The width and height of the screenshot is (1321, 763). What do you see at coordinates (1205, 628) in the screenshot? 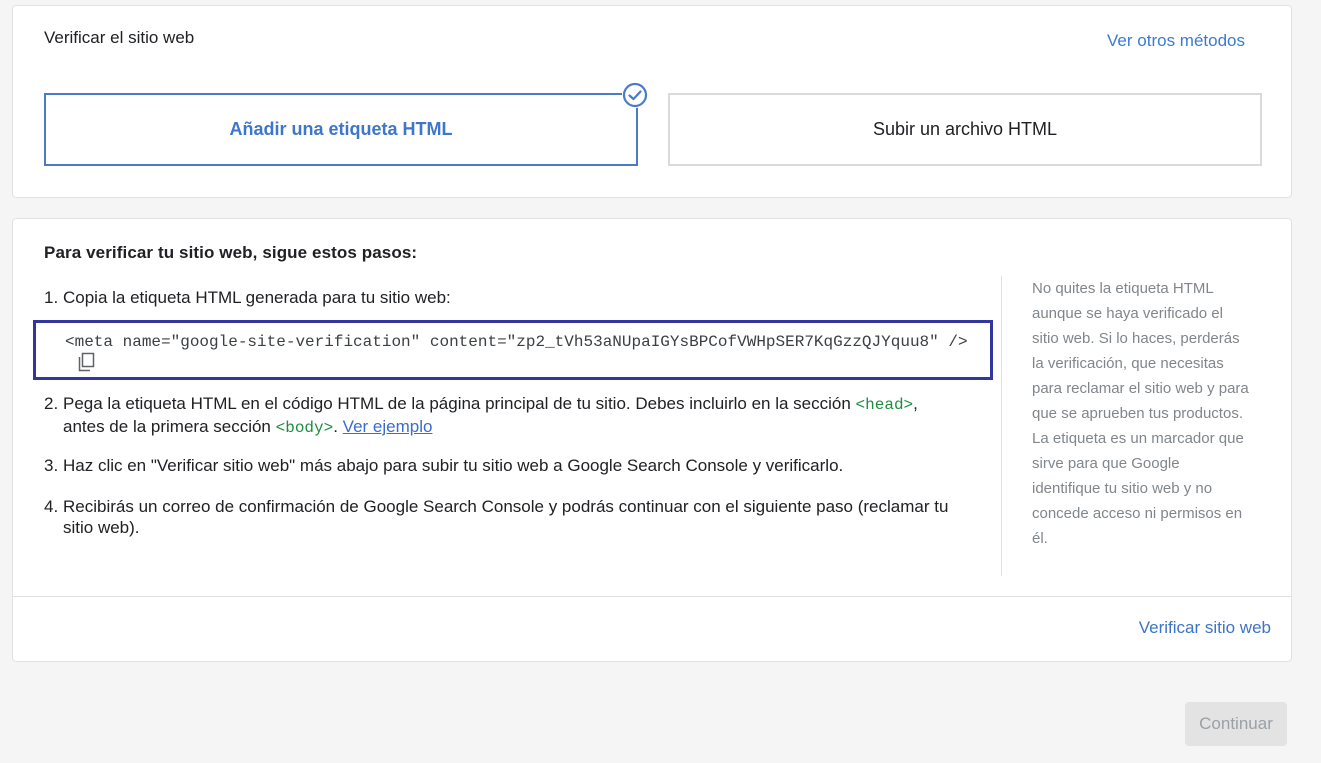
I see `verify-site-button: Verificar sitio web` at bounding box center [1205, 628].